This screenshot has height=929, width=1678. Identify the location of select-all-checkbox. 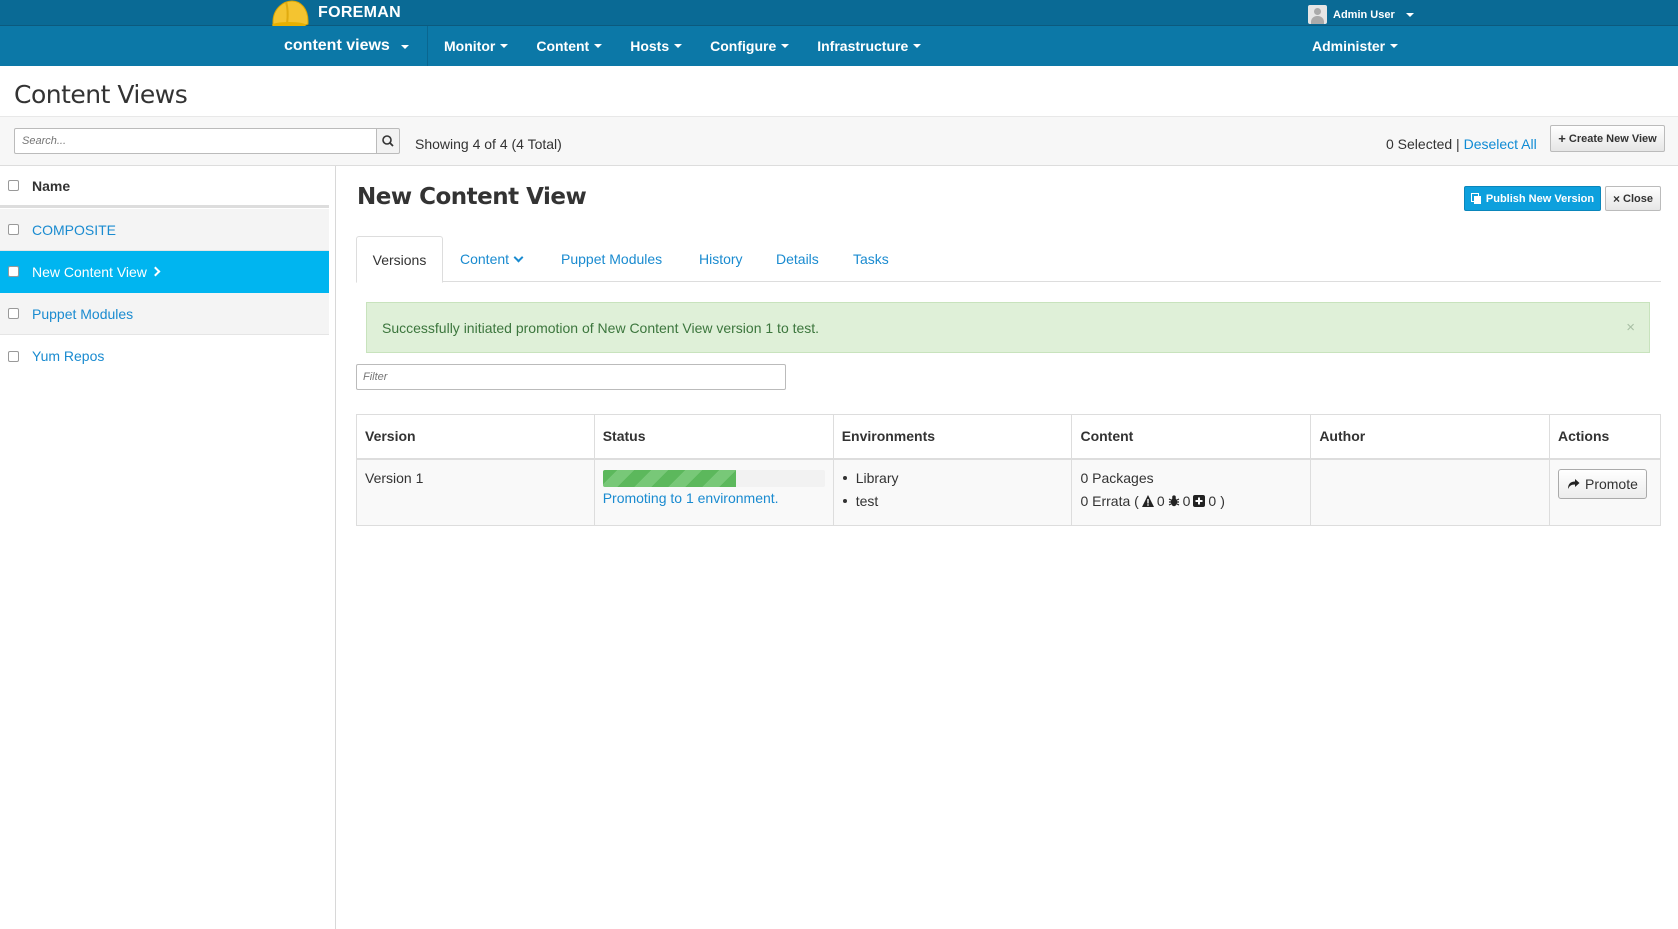
(13, 185).